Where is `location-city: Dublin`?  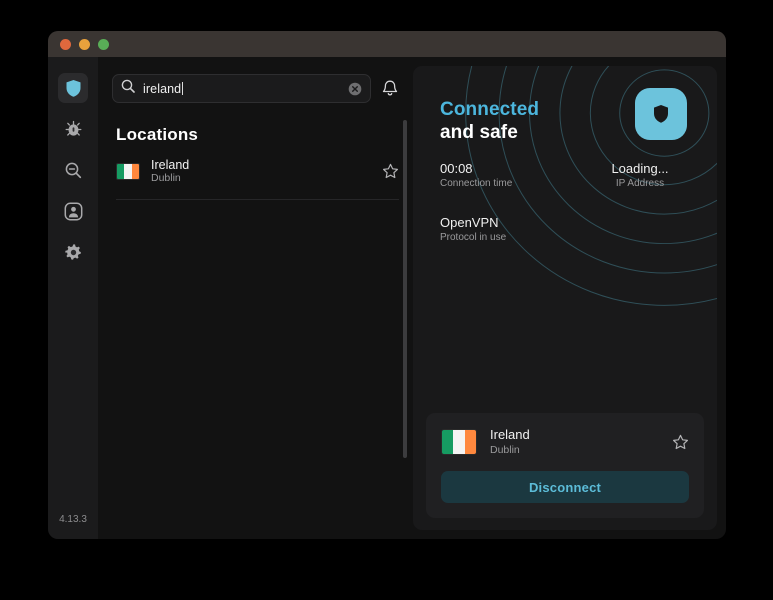 location-city: Dublin is located at coordinates (166, 178).